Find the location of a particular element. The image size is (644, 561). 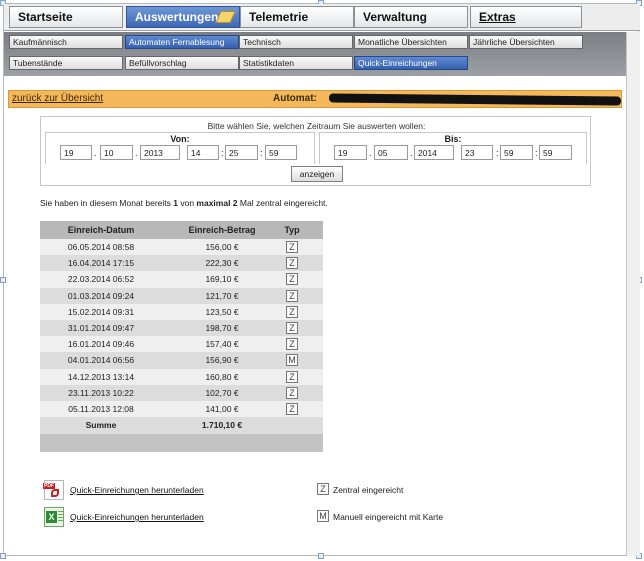

row-date: 01.03.2014 09:24 is located at coordinates (101, 295).